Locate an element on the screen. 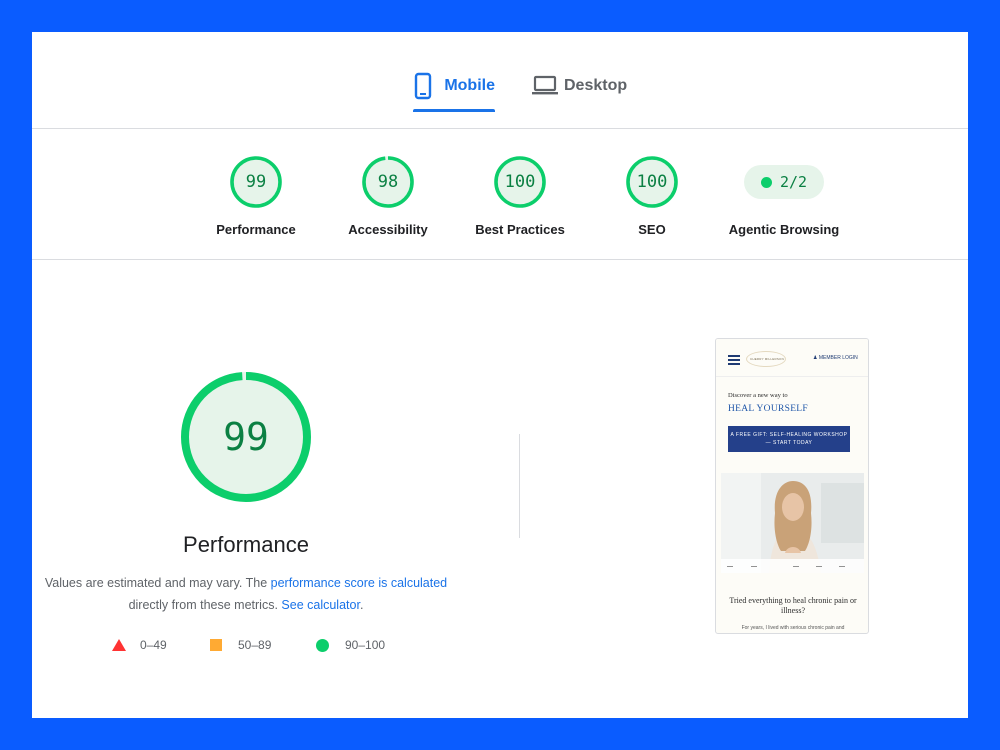 The width and height of the screenshot is (1000, 750). score-value: 99 is located at coordinates (256, 182).